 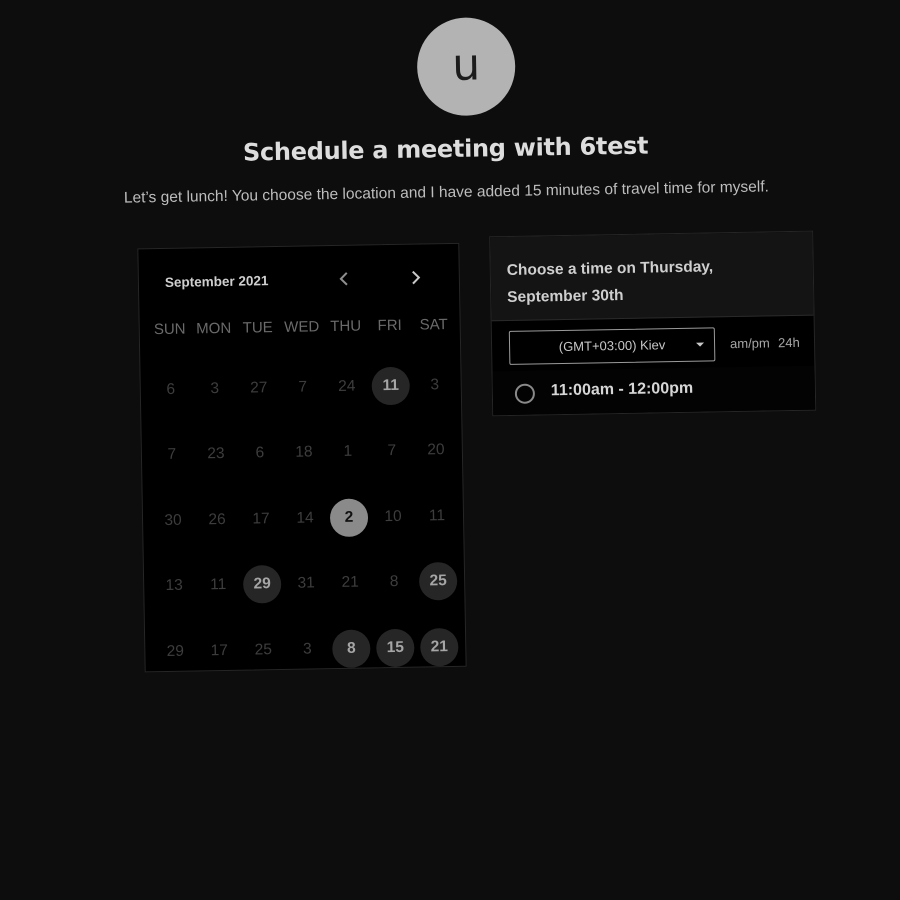 What do you see at coordinates (445, 149) in the screenshot?
I see `page-title: Schedule a meeting with 6test` at bounding box center [445, 149].